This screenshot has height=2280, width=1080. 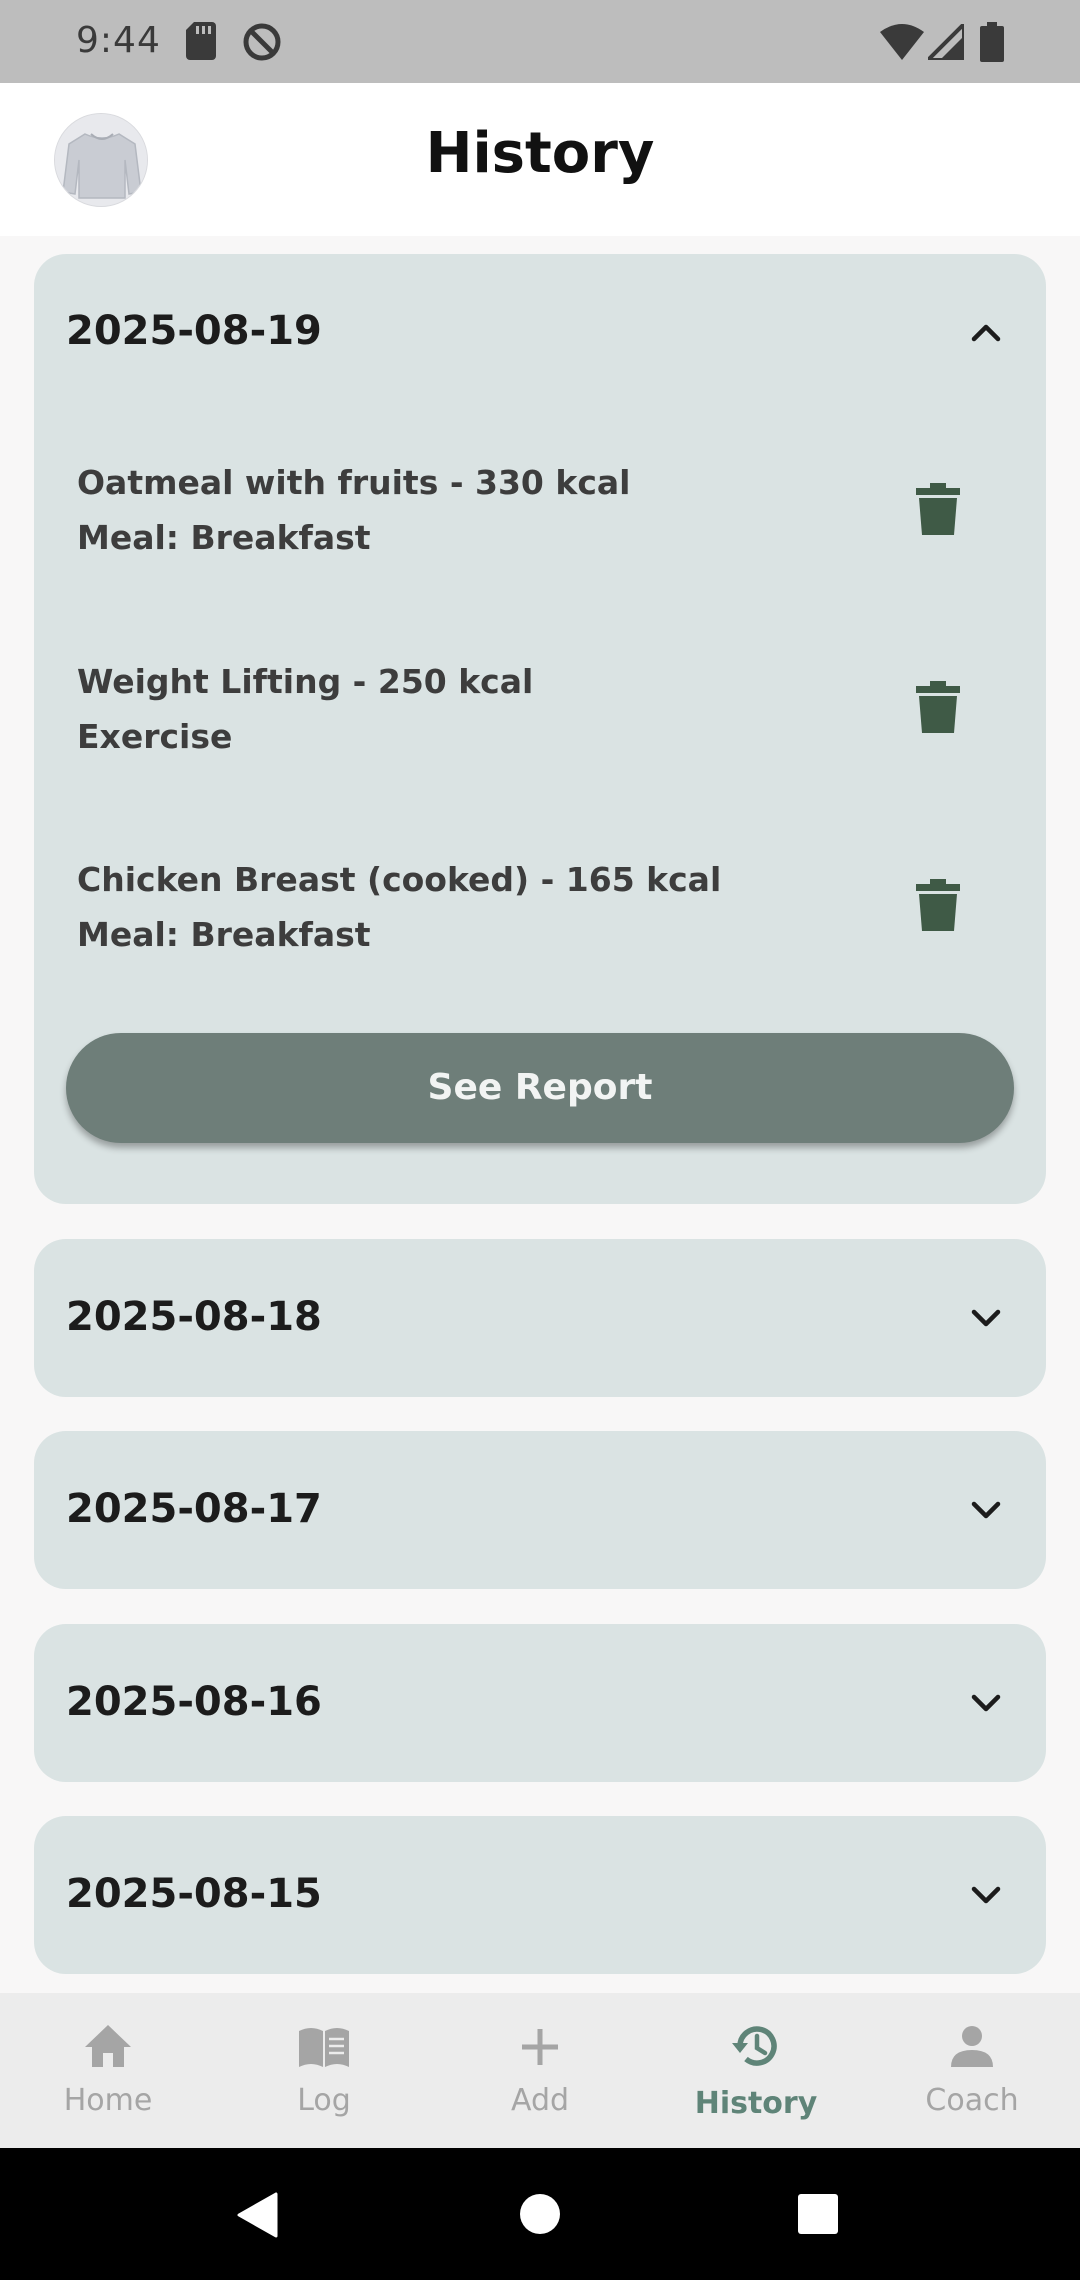 What do you see at coordinates (902, 42) in the screenshot?
I see `wifi-icon` at bounding box center [902, 42].